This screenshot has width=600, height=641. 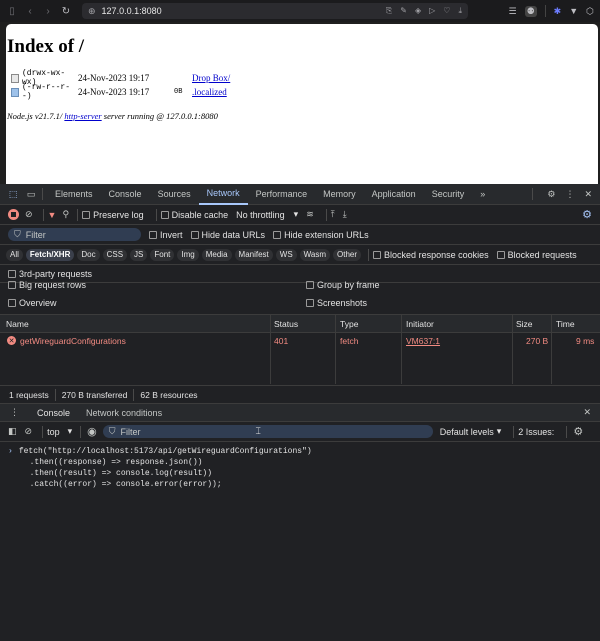 What do you see at coordinates (345, 214) in the screenshot?
I see `download-har-icon: ⤓` at bounding box center [345, 214].